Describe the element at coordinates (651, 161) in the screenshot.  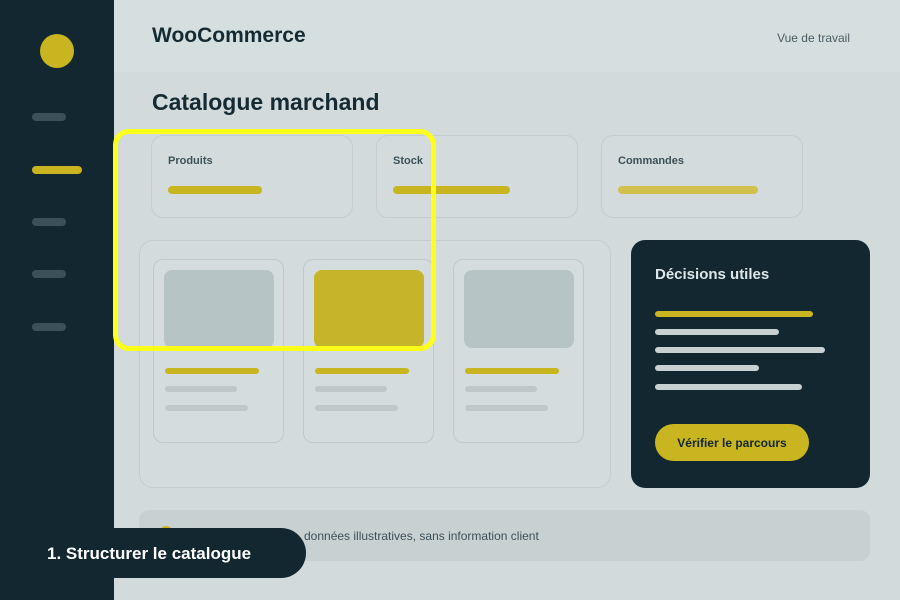
I see `stat-label-orders: Commandes` at that location.